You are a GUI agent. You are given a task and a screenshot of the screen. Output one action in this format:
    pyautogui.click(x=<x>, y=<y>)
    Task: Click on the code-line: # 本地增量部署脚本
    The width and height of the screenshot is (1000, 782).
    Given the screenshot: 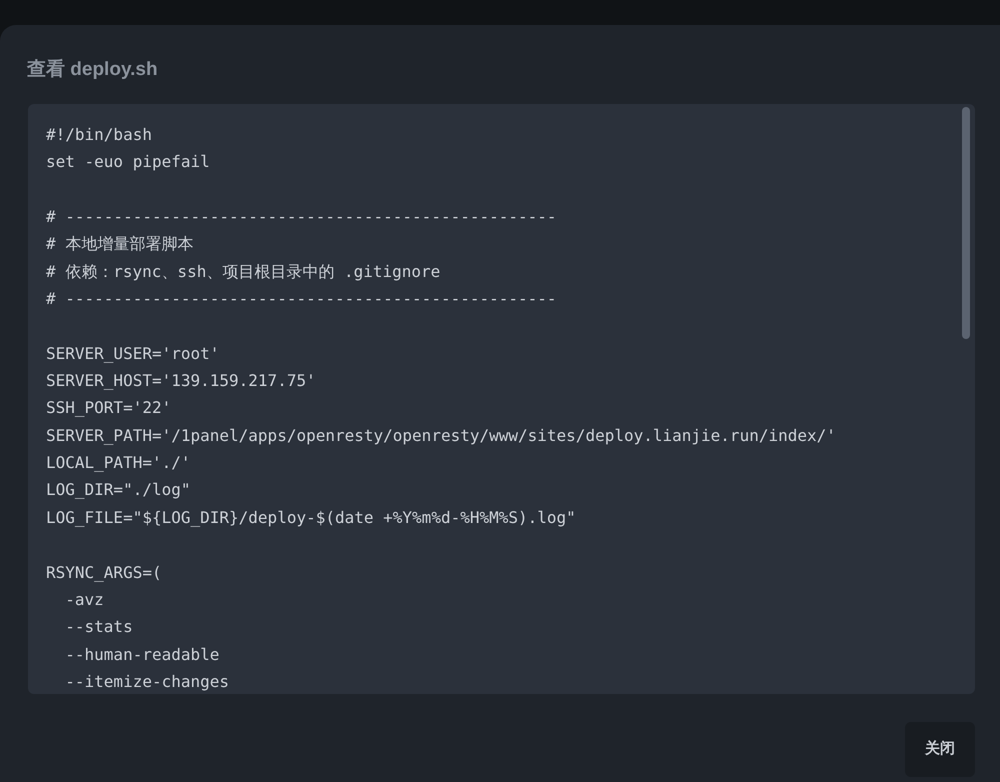 What is the action you would take?
    pyautogui.click(x=120, y=244)
    